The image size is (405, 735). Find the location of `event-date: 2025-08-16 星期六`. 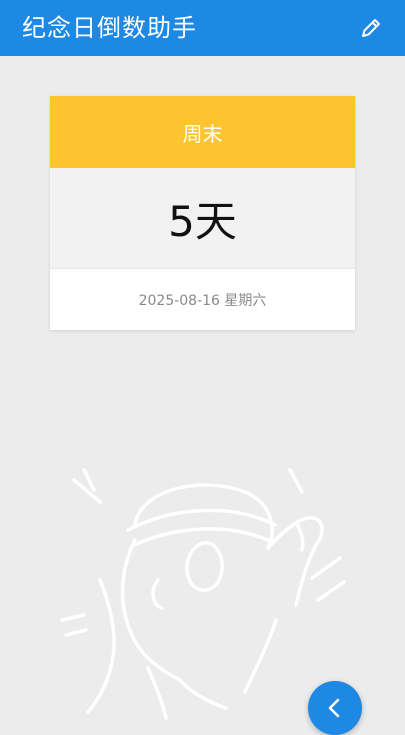

event-date: 2025-08-16 星期六 is located at coordinates (202, 300).